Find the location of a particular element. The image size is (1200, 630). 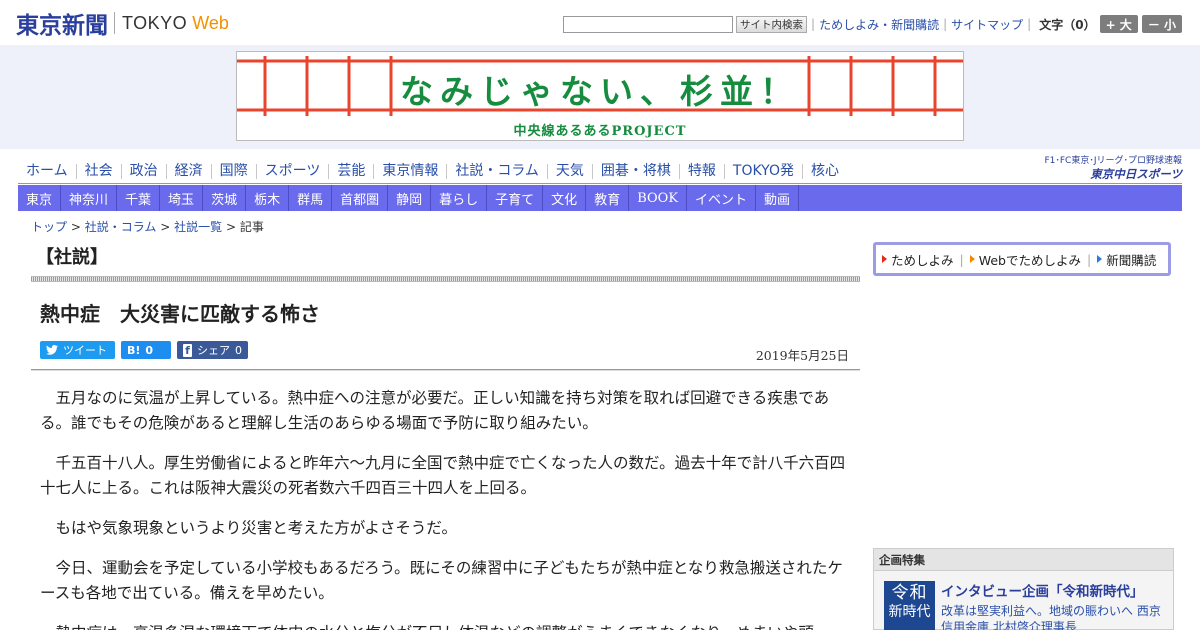

facebook-count: 0 is located at coordinates (238, 350).